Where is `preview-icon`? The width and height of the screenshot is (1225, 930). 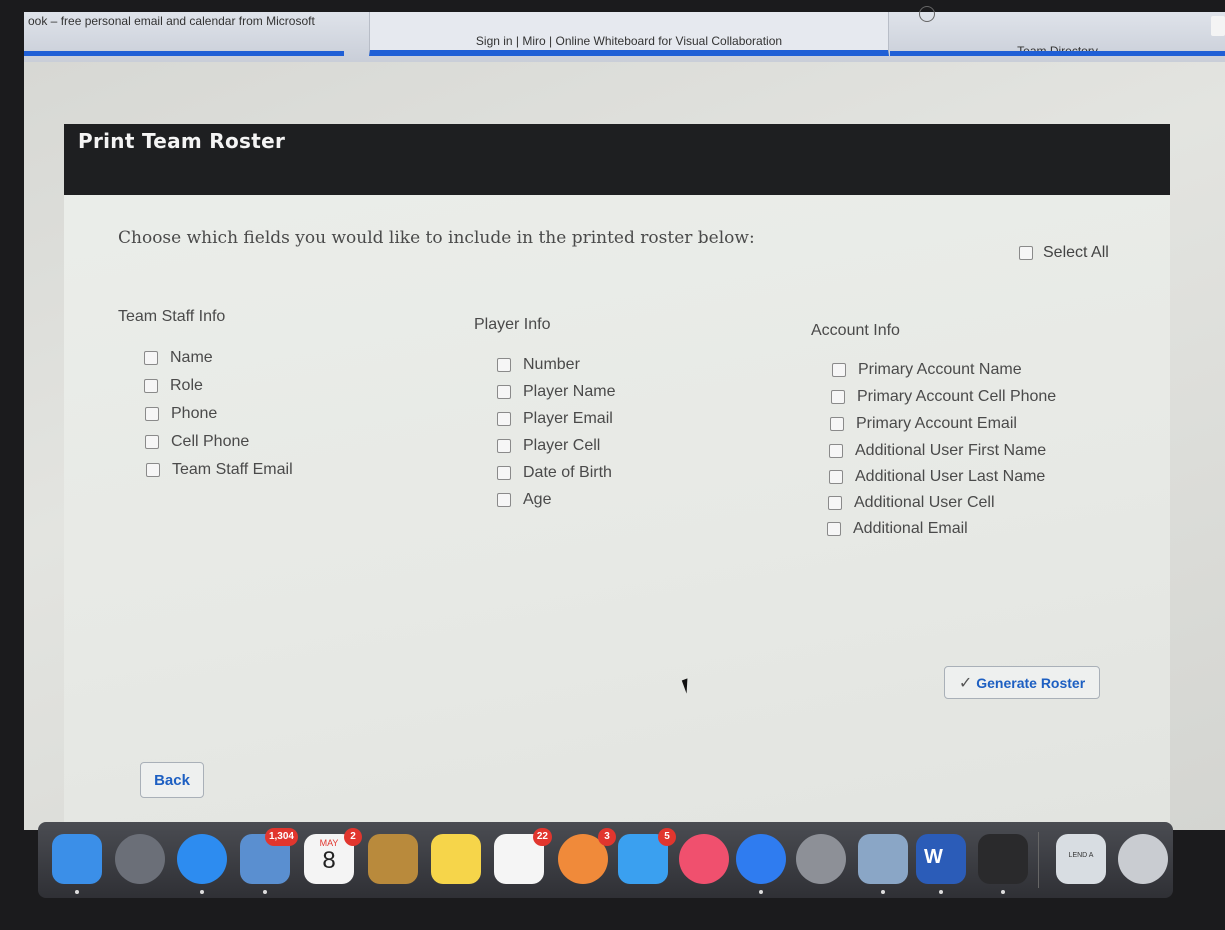
preview-icon is located at coordinates (883, 859).